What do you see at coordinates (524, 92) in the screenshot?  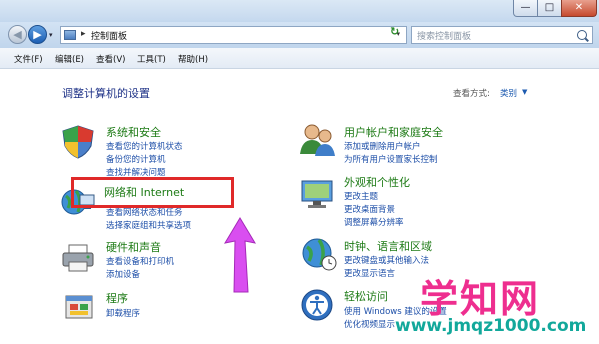 I see `chevron-down-icon: ▼` at bounding box center [524, 92].